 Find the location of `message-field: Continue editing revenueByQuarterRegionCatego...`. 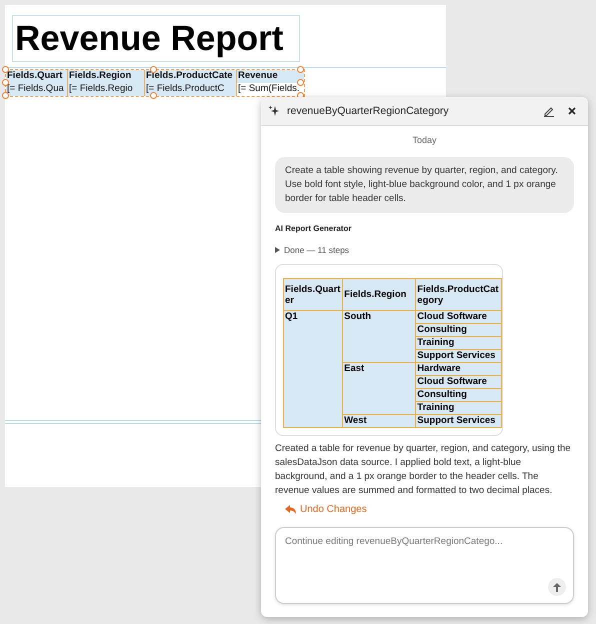

message-field: Continue editing revenueByQuarterRegionCatego... is located at coordinates (424, 565).